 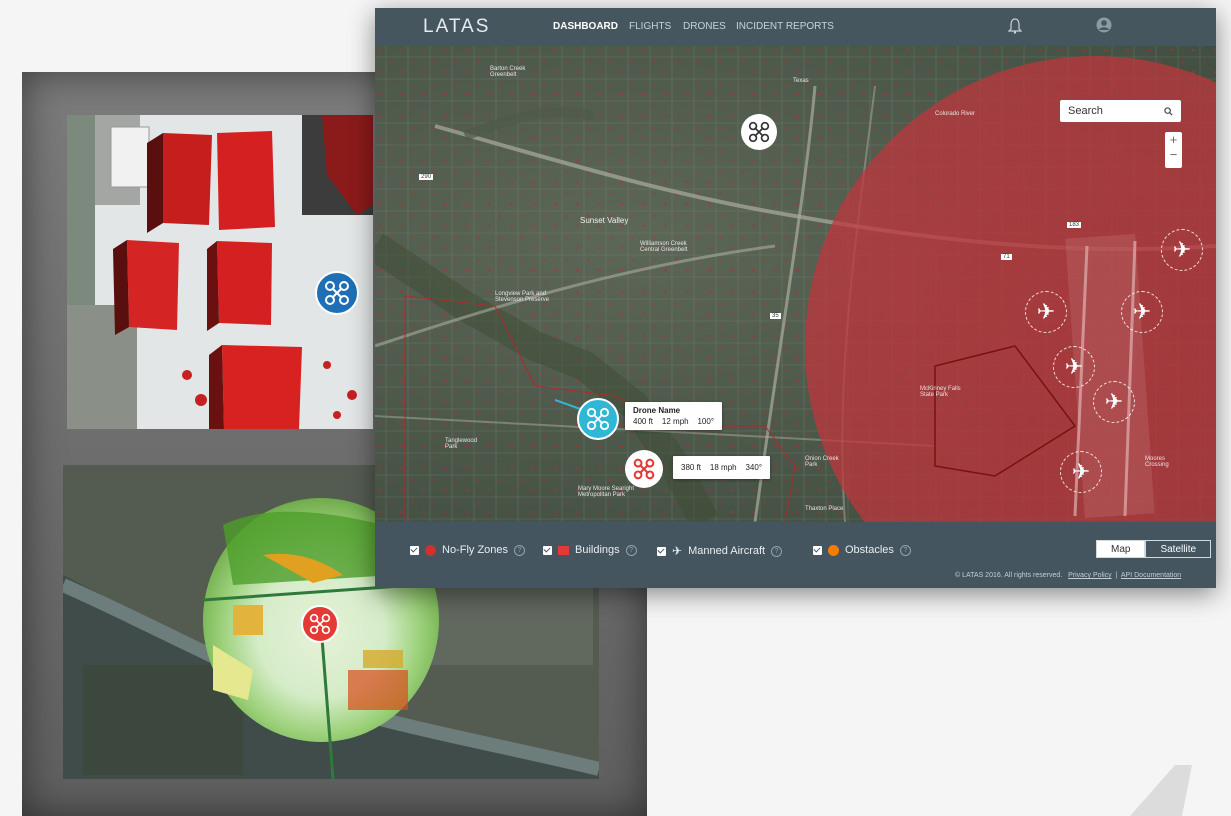 What do you see at coordinates (585, 26) in the screenshot?
I see `nav-dashboard: DASHBOARD` at bounding box center [585, 26].